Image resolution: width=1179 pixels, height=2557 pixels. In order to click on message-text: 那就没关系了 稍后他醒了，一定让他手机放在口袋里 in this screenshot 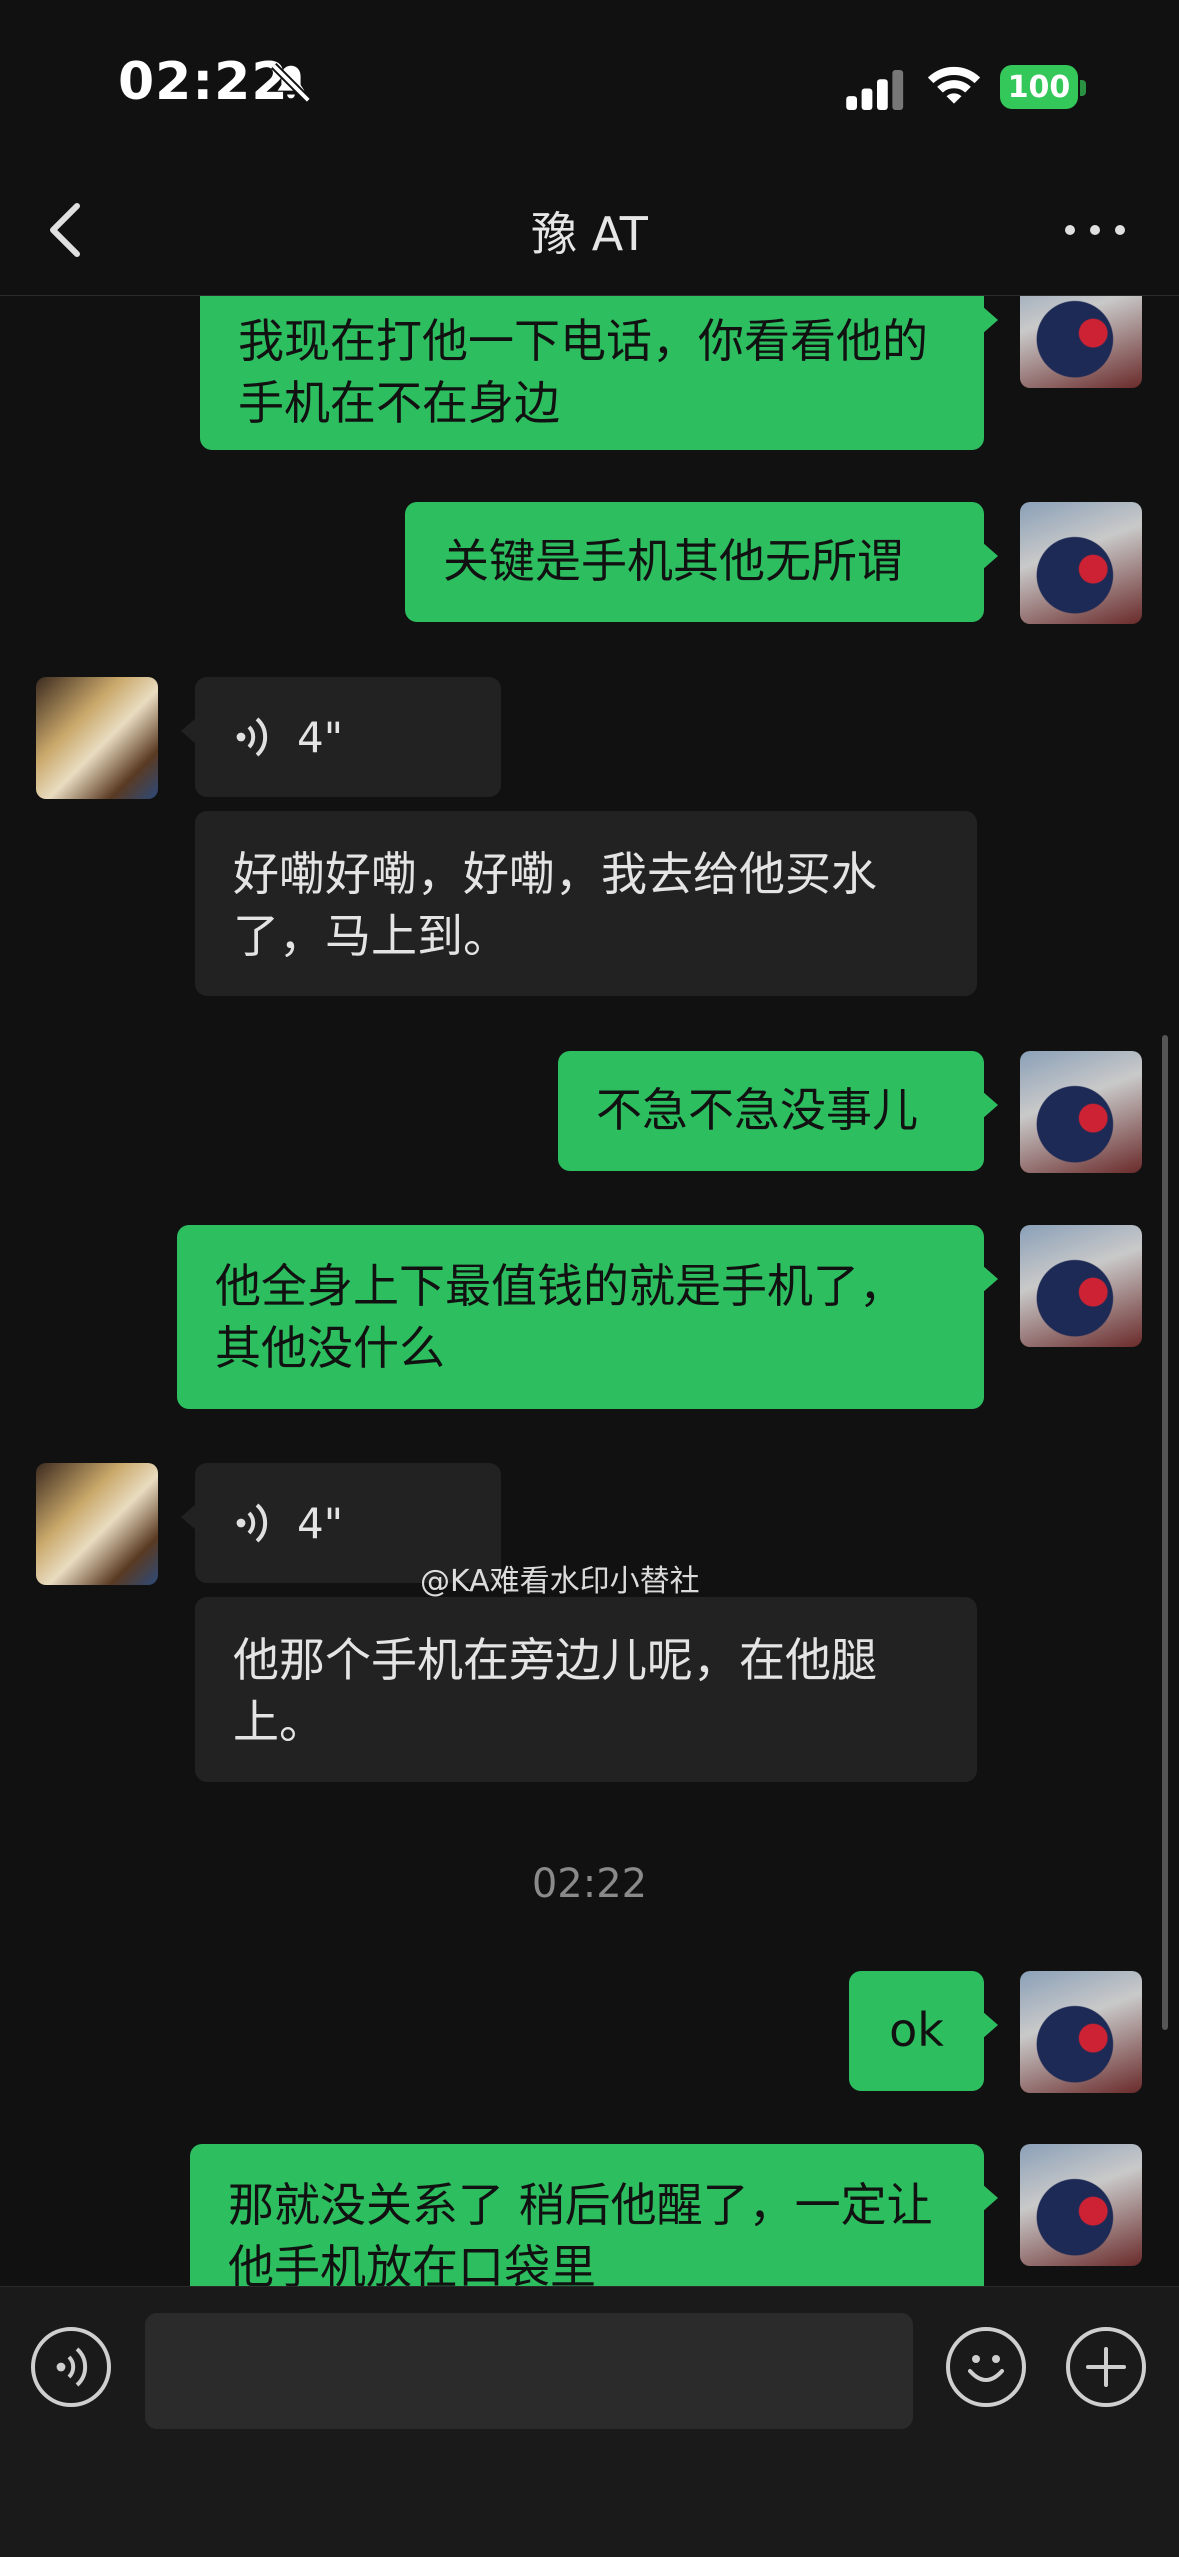, I will do `click(580, 2232)`.